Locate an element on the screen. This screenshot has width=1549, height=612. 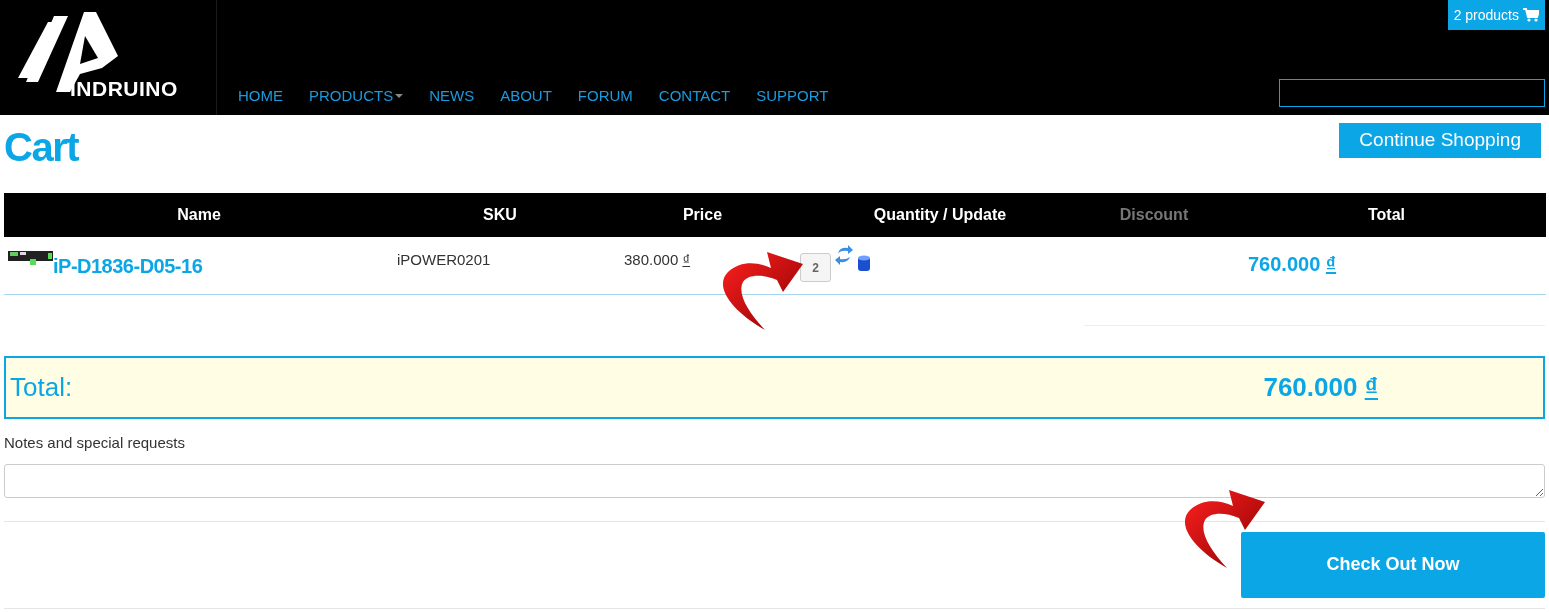
nav-link: SUPPORT is located at coordinates (792, 95).